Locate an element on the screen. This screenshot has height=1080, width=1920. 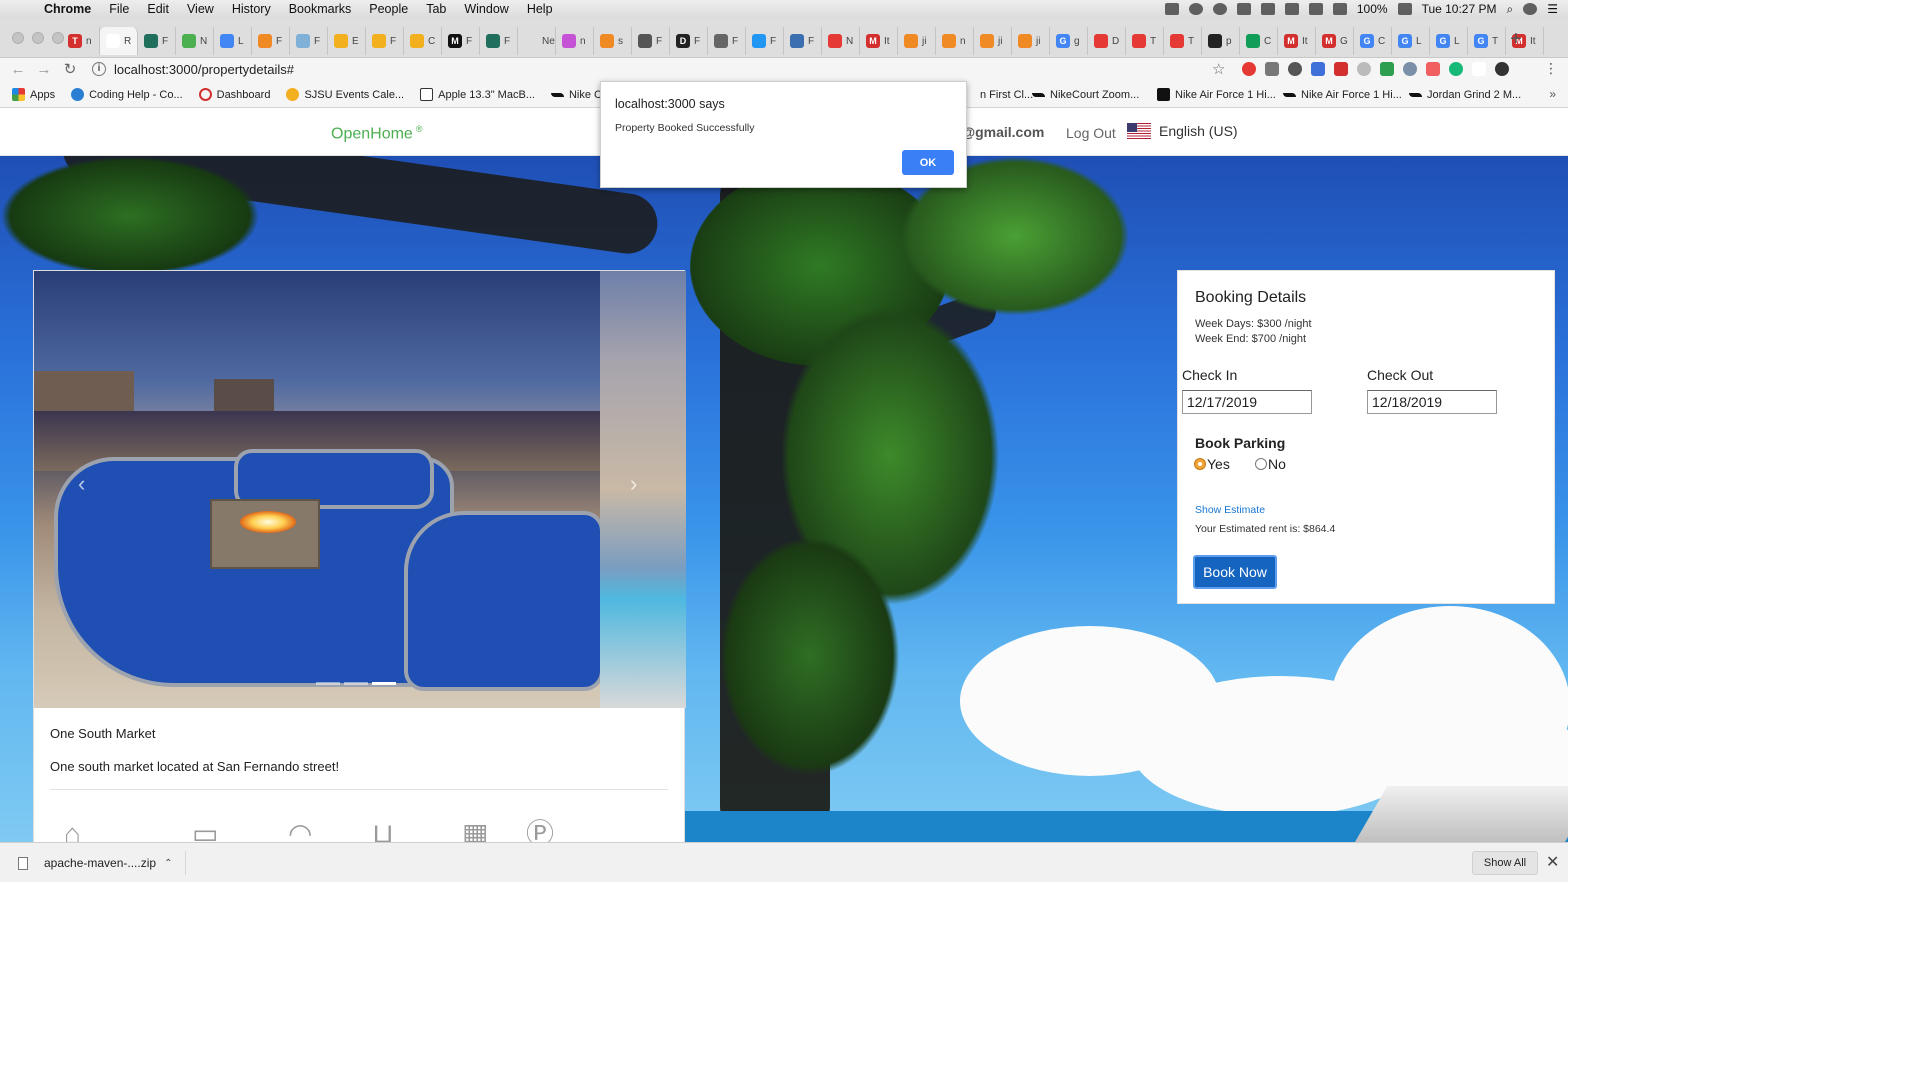
browser-tab: MF is located at coordinates (461, 41).